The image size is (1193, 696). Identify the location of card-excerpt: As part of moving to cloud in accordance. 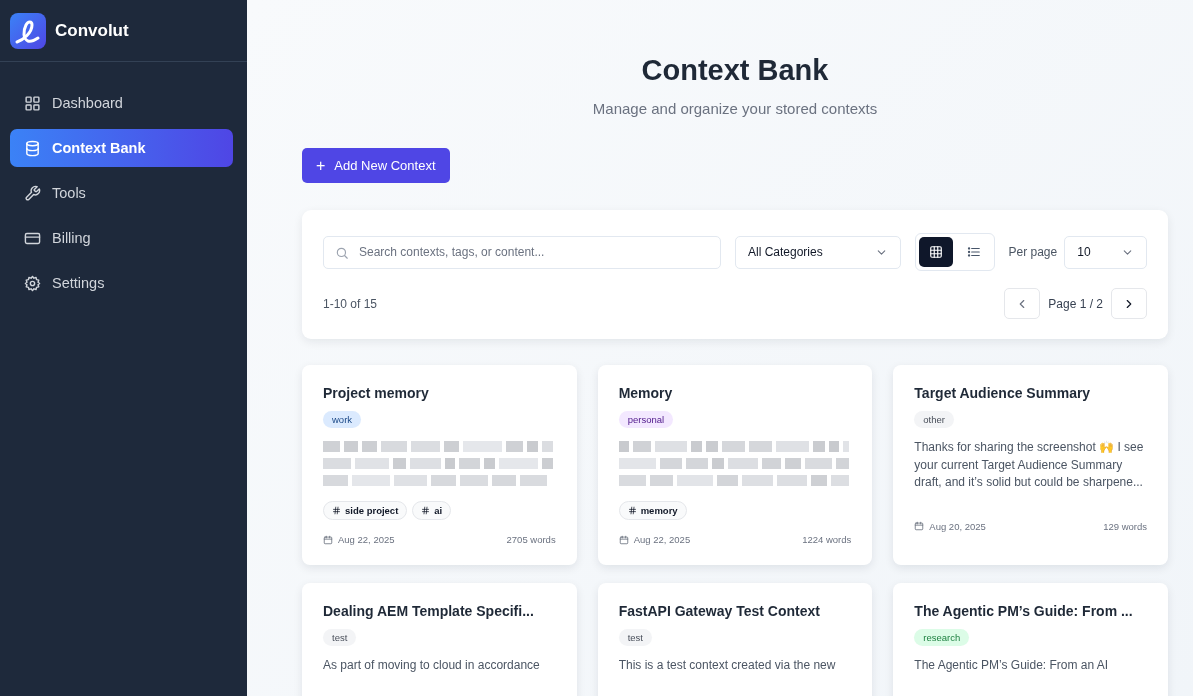
(432, 665).